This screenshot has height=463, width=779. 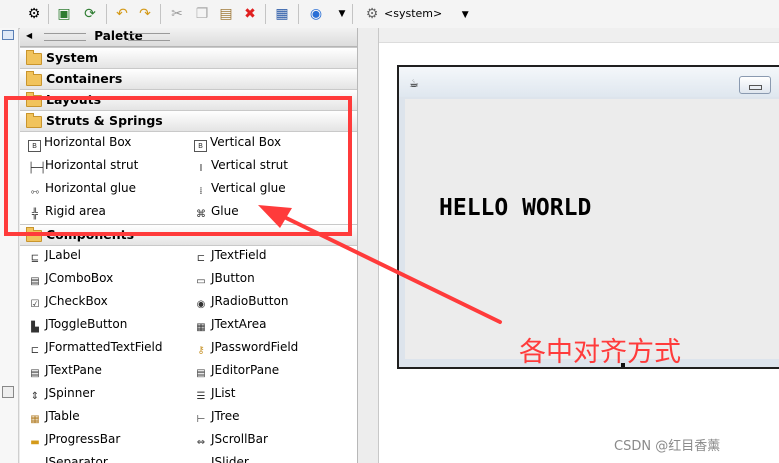 What do you see at coordinates (667, 446) in the screenshot?
I see `watermark: CSDN @红目香薰` at bounding box center [667, 446].